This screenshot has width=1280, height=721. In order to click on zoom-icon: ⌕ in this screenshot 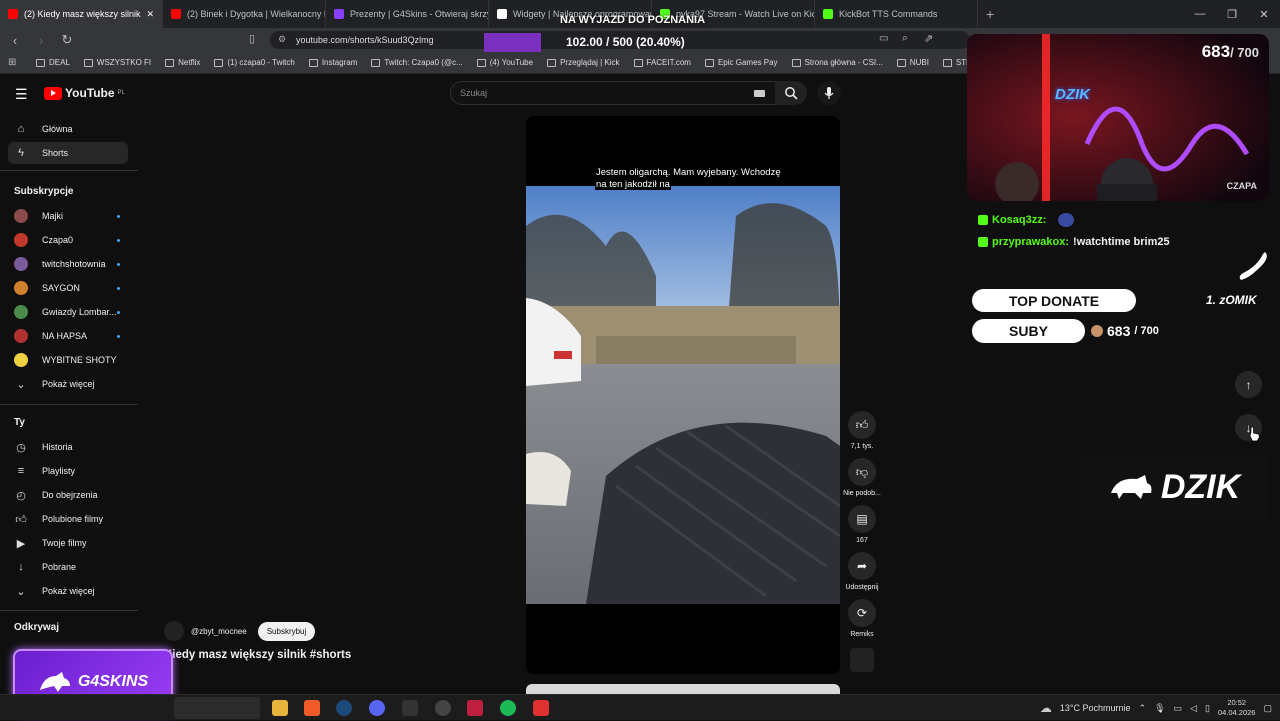, I will do `click(905, 38)`.